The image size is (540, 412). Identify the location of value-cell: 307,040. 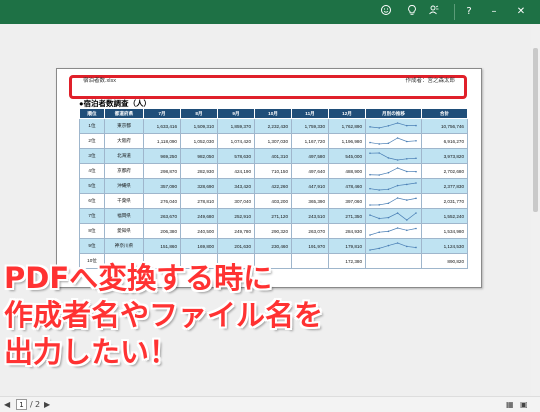
(236, 201).